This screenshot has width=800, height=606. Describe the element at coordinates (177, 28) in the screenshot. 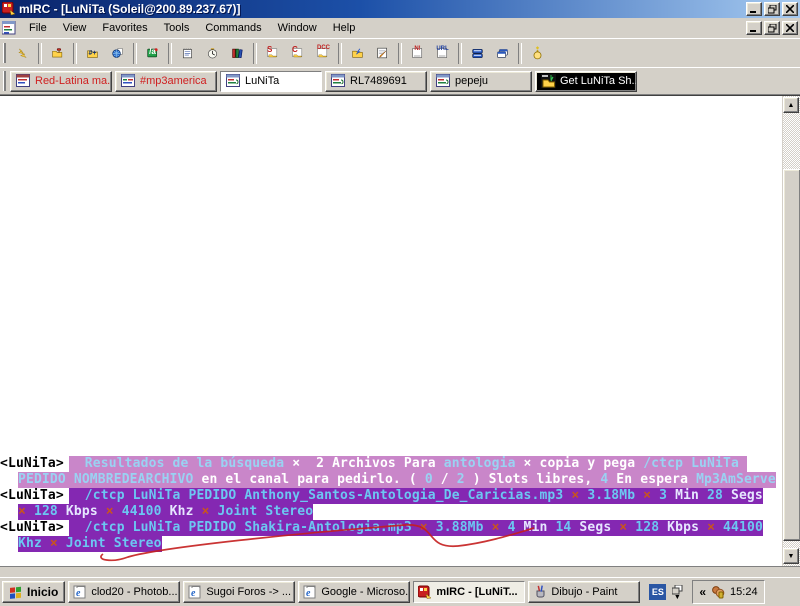

I see `menu-tools: Tools` at that location.